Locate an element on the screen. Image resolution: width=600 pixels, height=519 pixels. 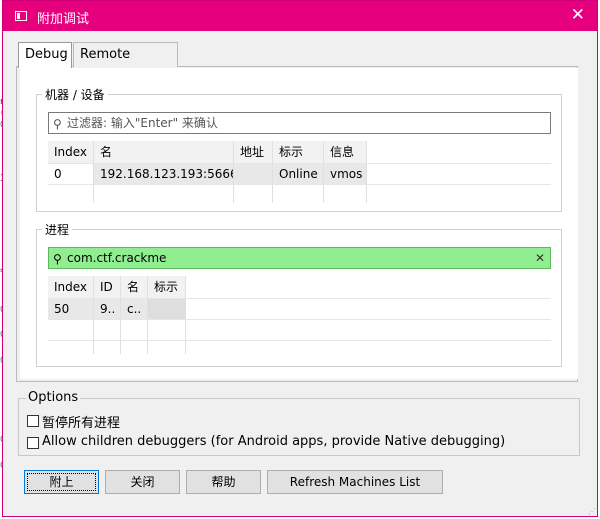
options-group-label: Options is located at coordinates (53, 397).